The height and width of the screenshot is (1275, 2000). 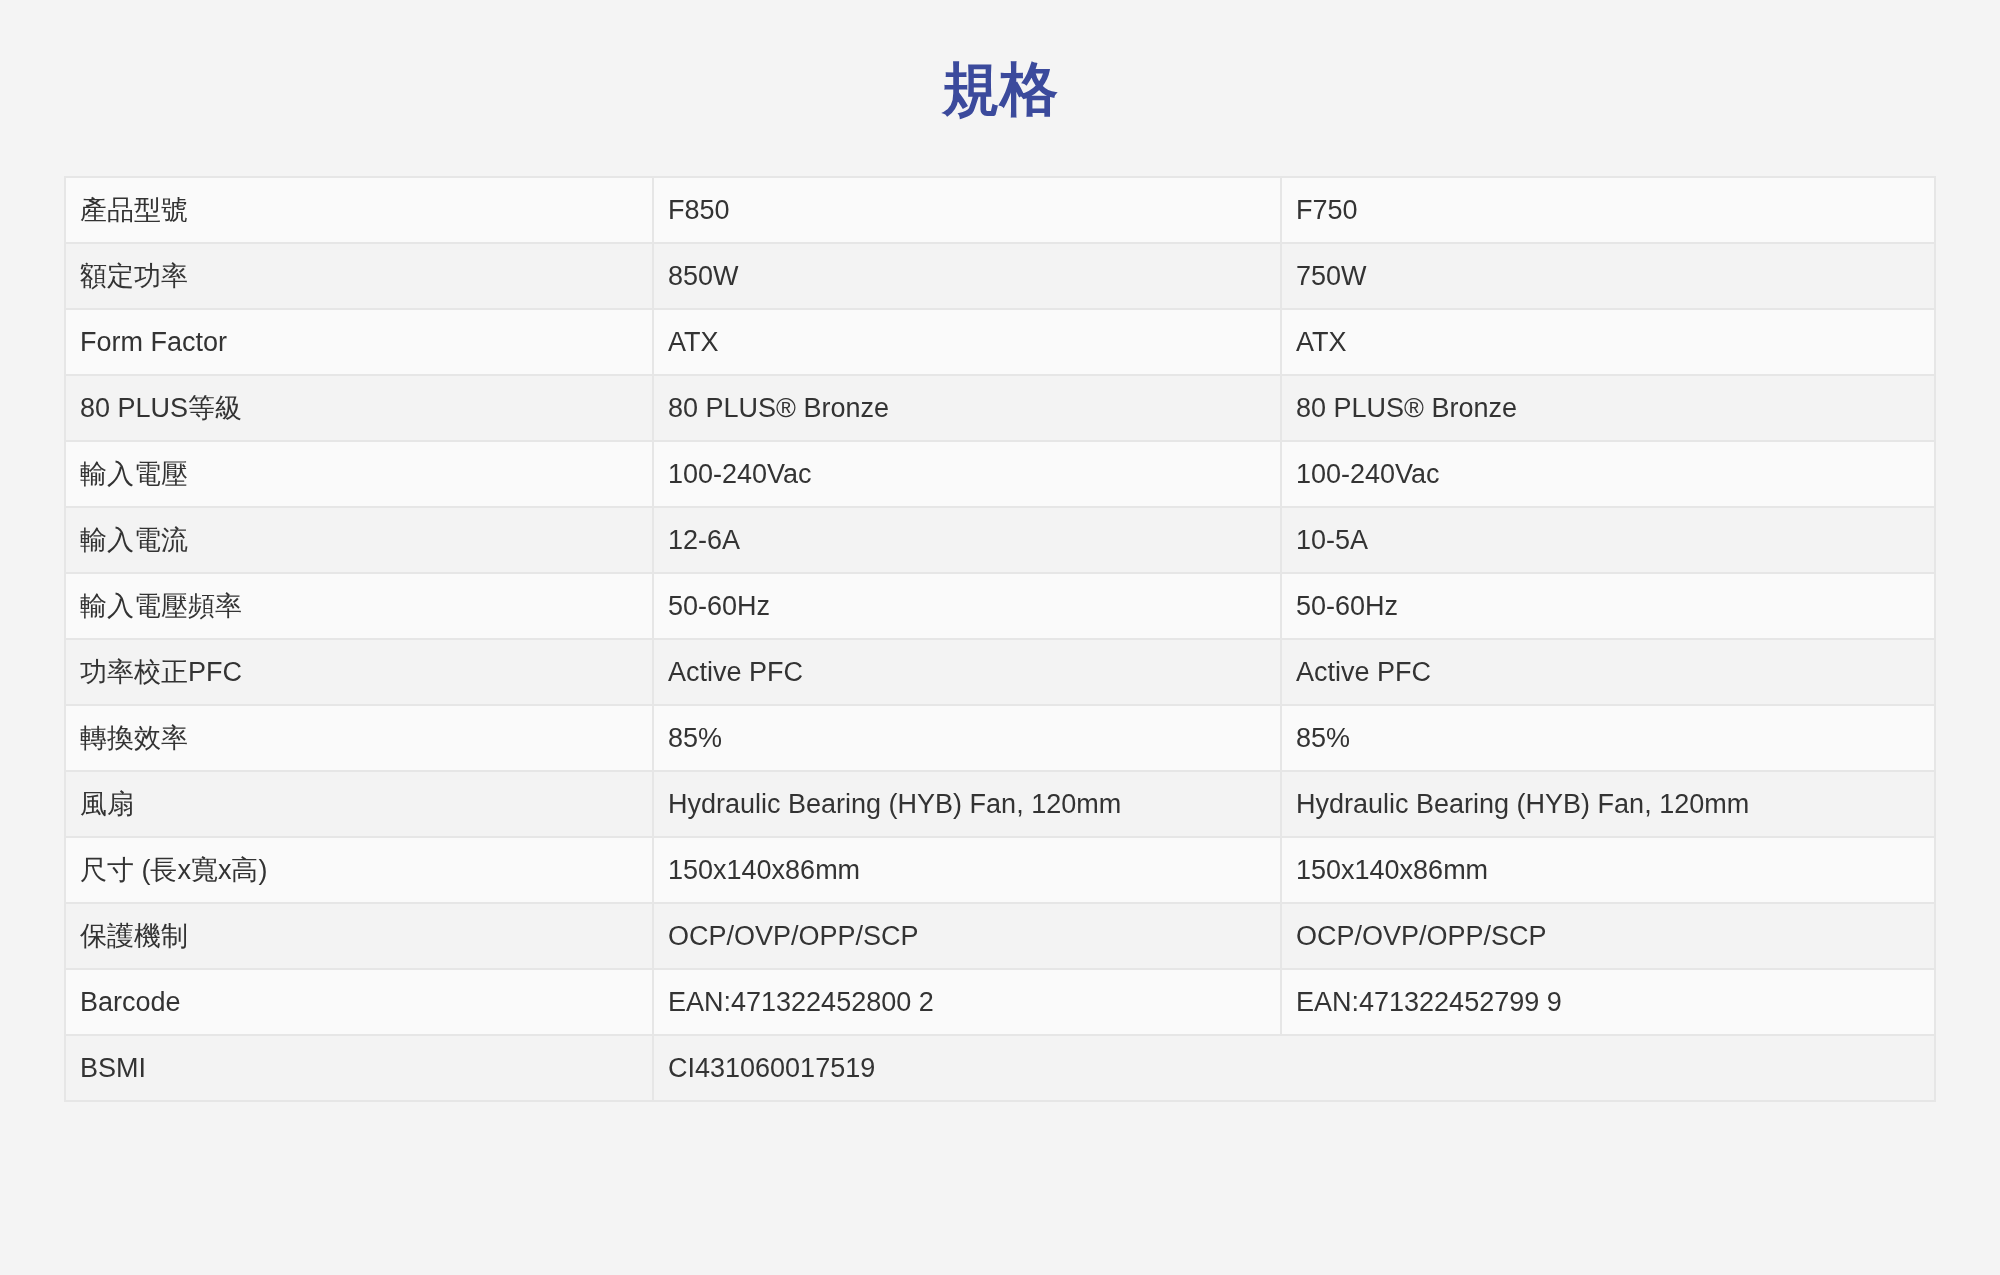 I want to click on table-cell: 輸入電壓頻率, so click(x=359, y=606).